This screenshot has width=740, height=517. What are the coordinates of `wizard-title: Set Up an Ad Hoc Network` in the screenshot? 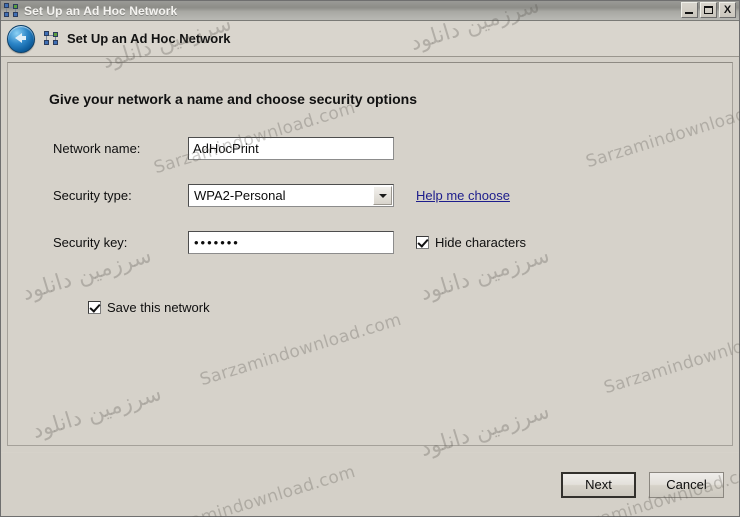 It's located at (149, 38).